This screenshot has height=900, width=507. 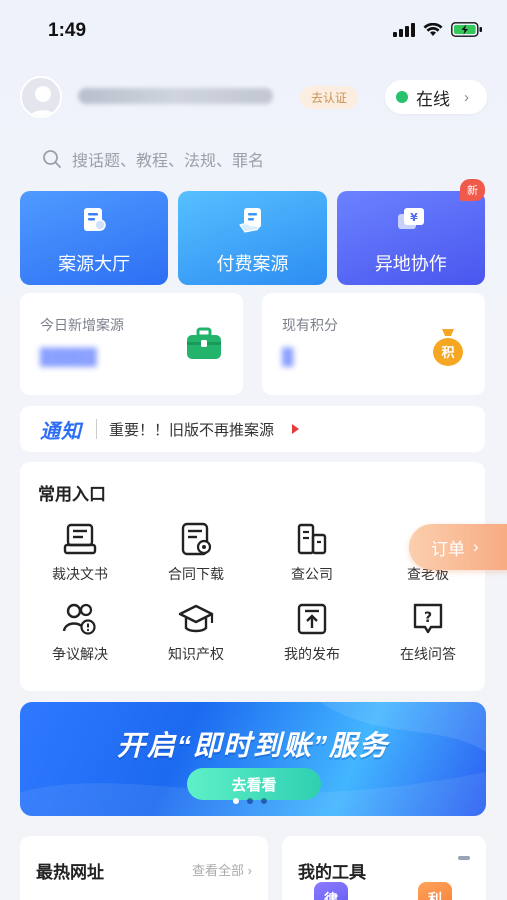 What do you see at coordinates (384, 868) in the screenshot?
I see `my-tools-card: 我的工具 律 利` at bounding box center [384, 868].